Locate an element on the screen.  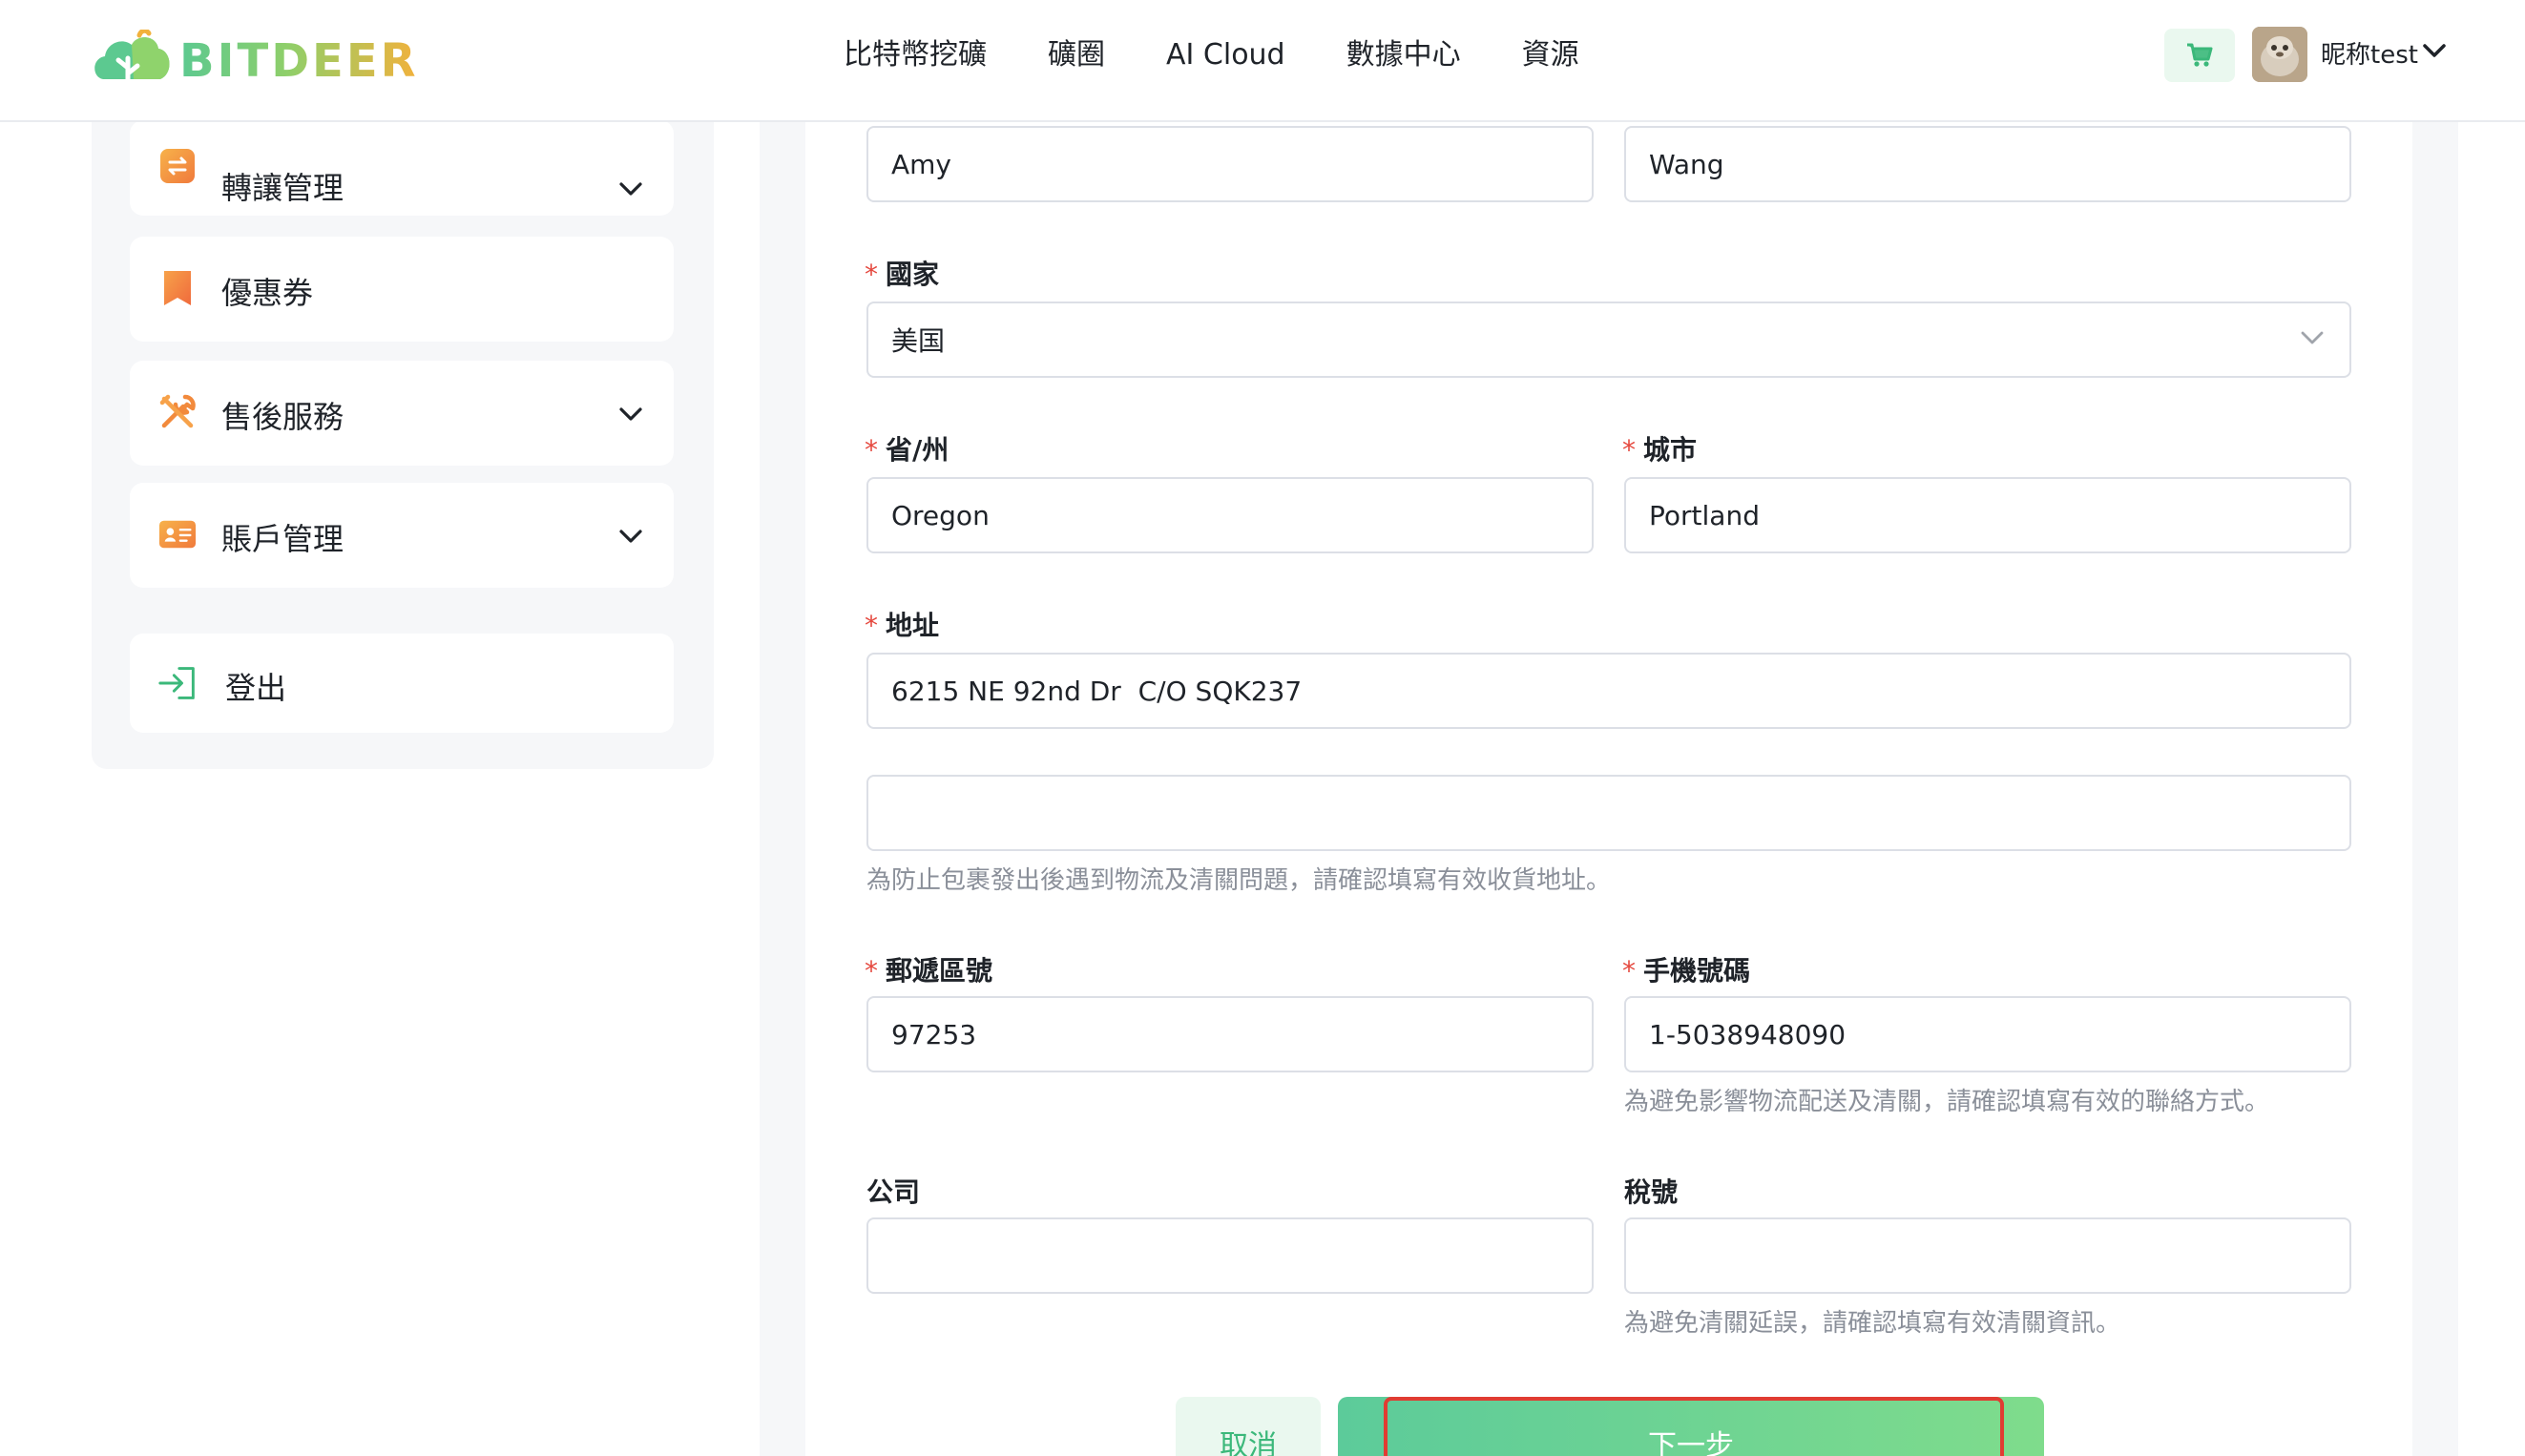
zip-label-text: 郵遞區號 is located at coordinates (939, 971).